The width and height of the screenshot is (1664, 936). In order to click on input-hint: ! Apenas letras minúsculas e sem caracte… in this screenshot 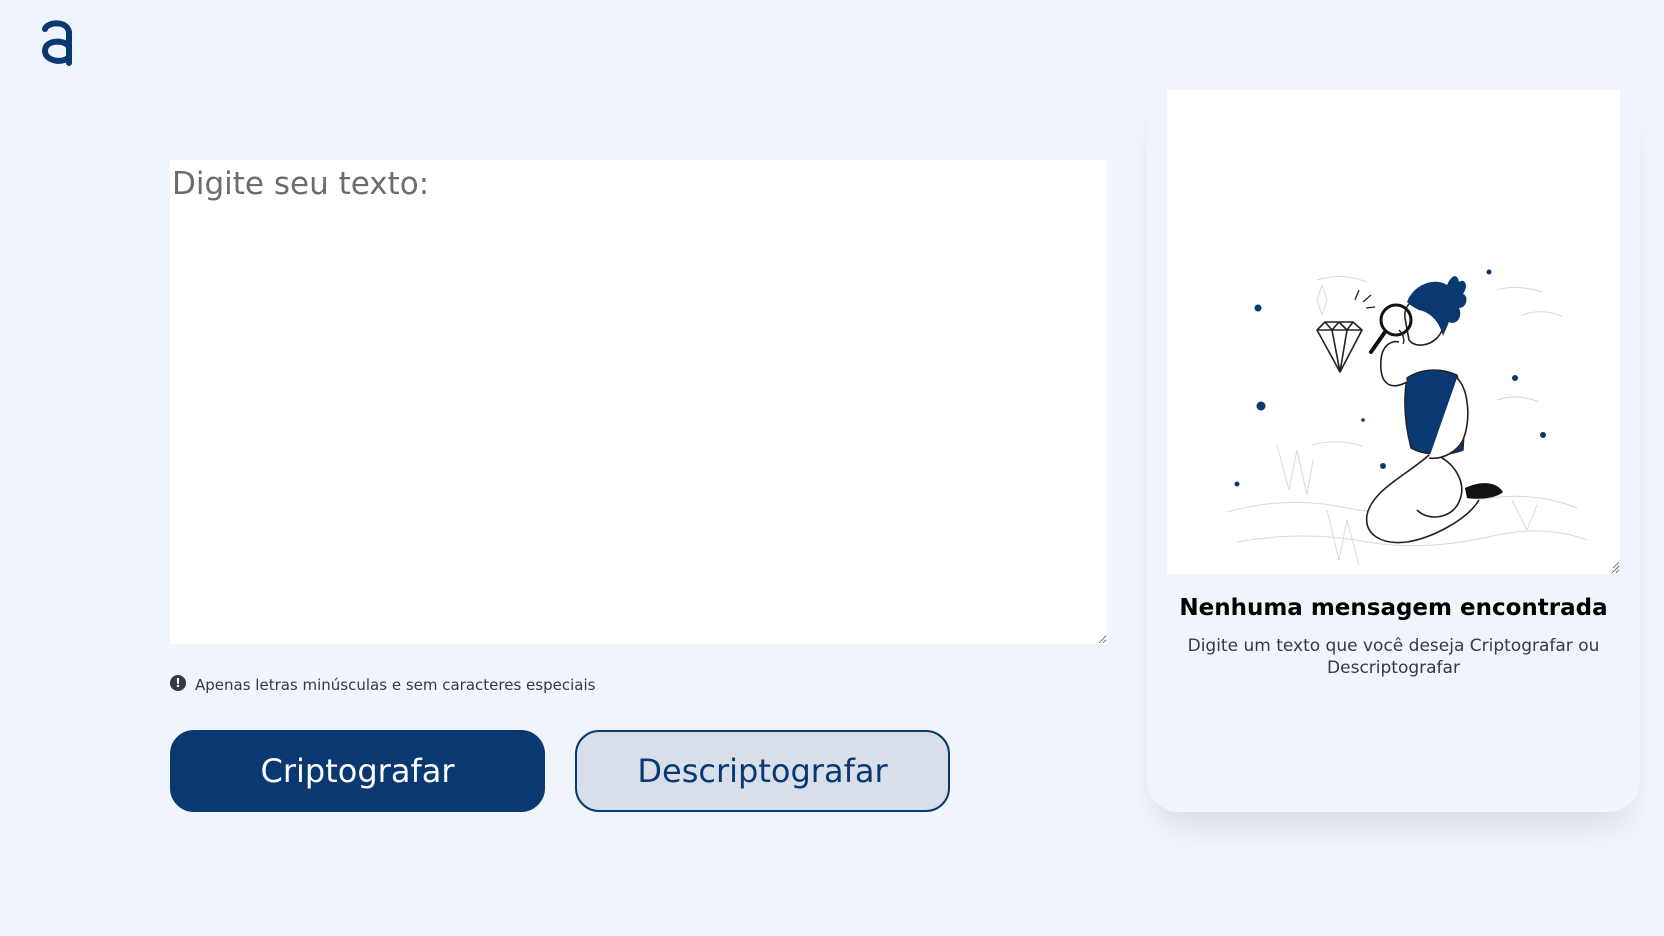, I will do `click(383, 684)`.